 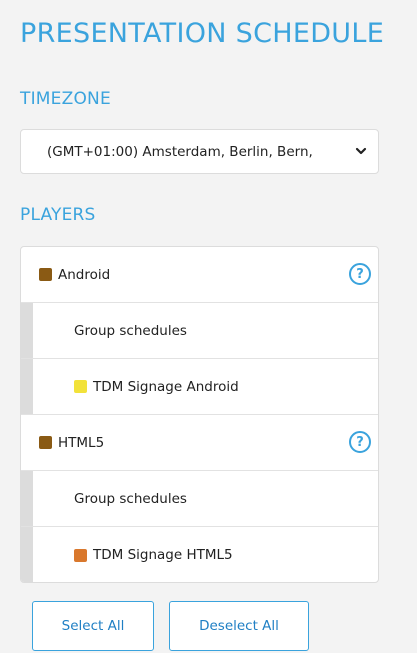 What do you see at coordinates (180, 151) in the screenshot?
I see `timezone-selected-value: (GMT+01:00) Amsterdam, Berlin, Bern,` at bounding box center [180, 151].